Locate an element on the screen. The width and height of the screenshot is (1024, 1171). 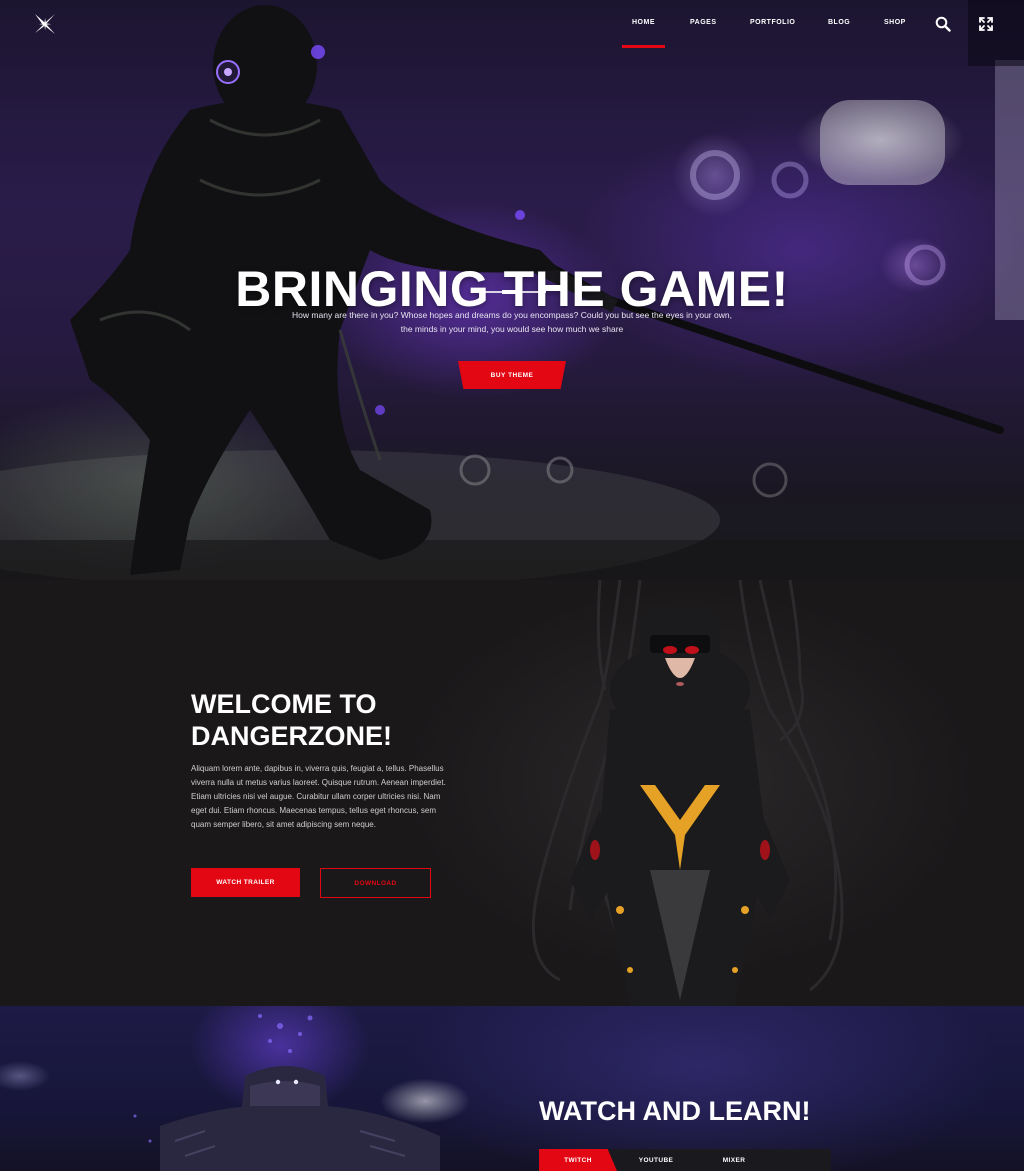
video-tabs: TWITCH YOUTUBE MIXER is located at coordinates (685, 1160).